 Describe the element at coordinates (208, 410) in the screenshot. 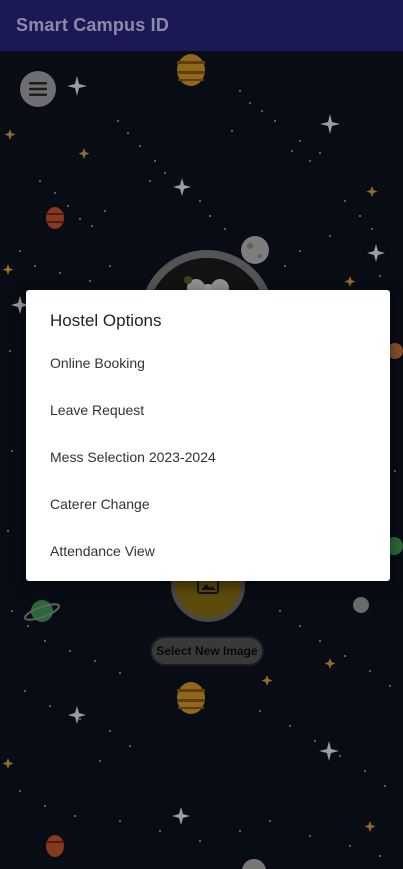

I see `option-leave-request: Leave Request` at that location.